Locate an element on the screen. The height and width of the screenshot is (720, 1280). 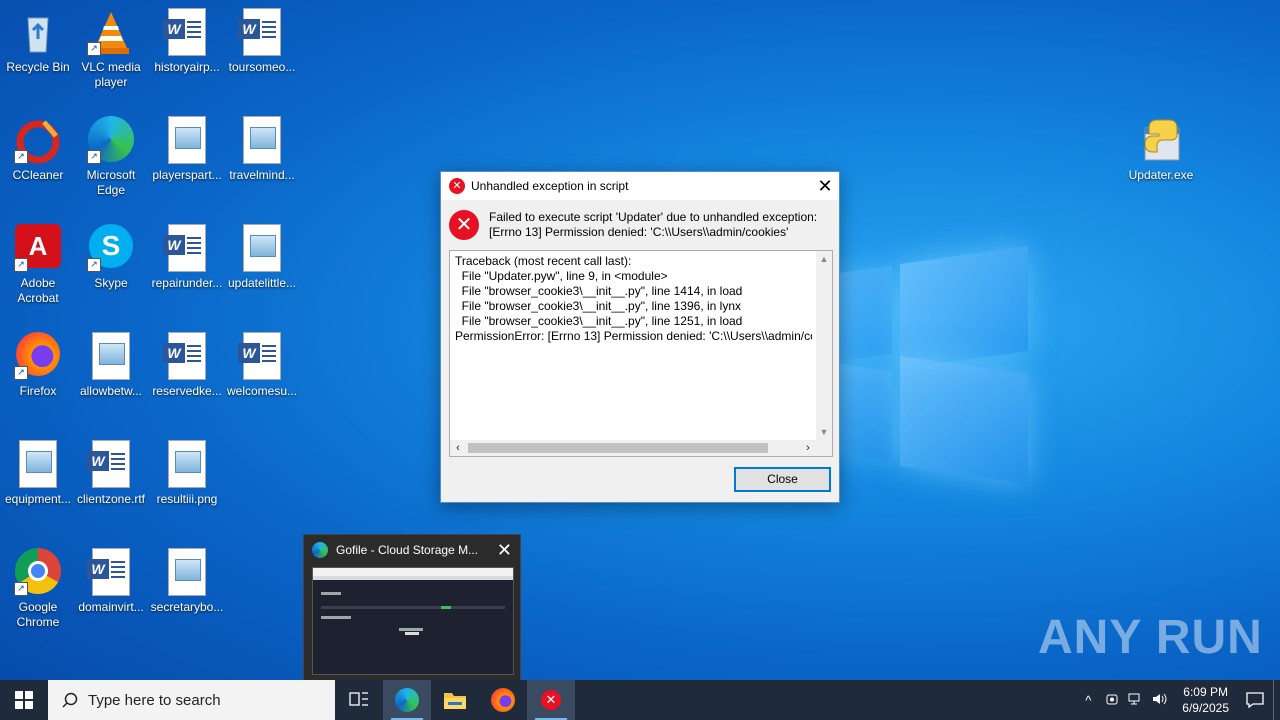
desktop-icon-firefox: ↗ Firefox is located at coordinates (38, 365).